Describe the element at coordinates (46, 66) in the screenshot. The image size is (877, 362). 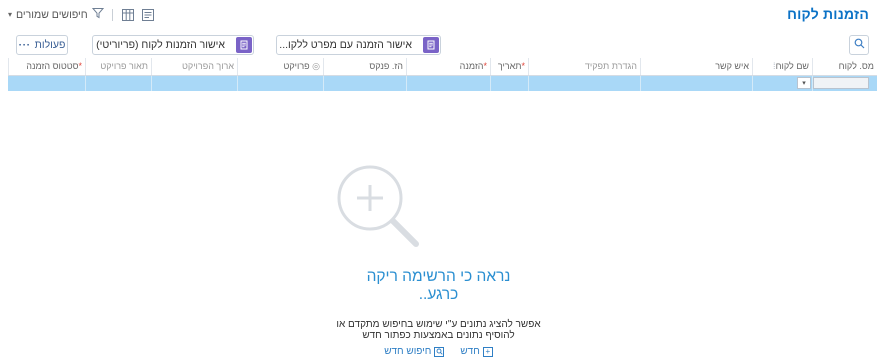
I see `column-header-order-status: *סטטוס הזמנה` at that location.